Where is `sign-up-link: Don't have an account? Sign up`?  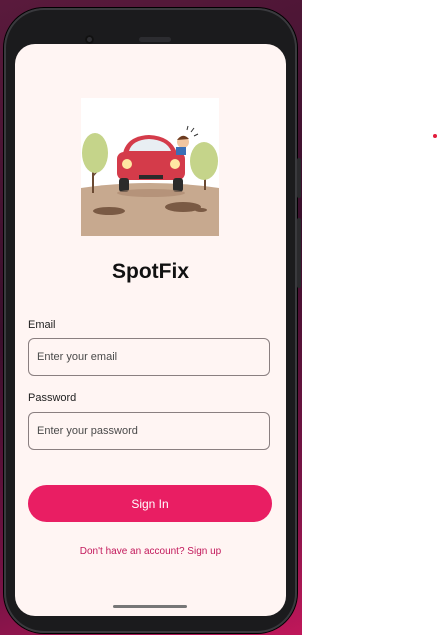
sign-up-link: Don't have an account? Sign up is located at coordinates (150, 551).